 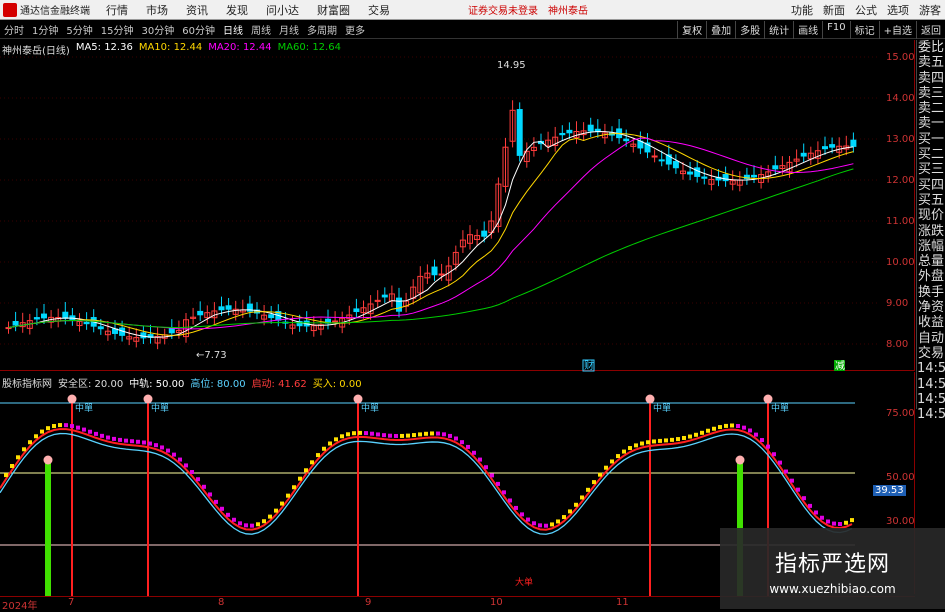 What do you see at coordinates (511, 65) in the screenshot?
I see `high-price-mark: 14.95` at bounding box center [511, 65].